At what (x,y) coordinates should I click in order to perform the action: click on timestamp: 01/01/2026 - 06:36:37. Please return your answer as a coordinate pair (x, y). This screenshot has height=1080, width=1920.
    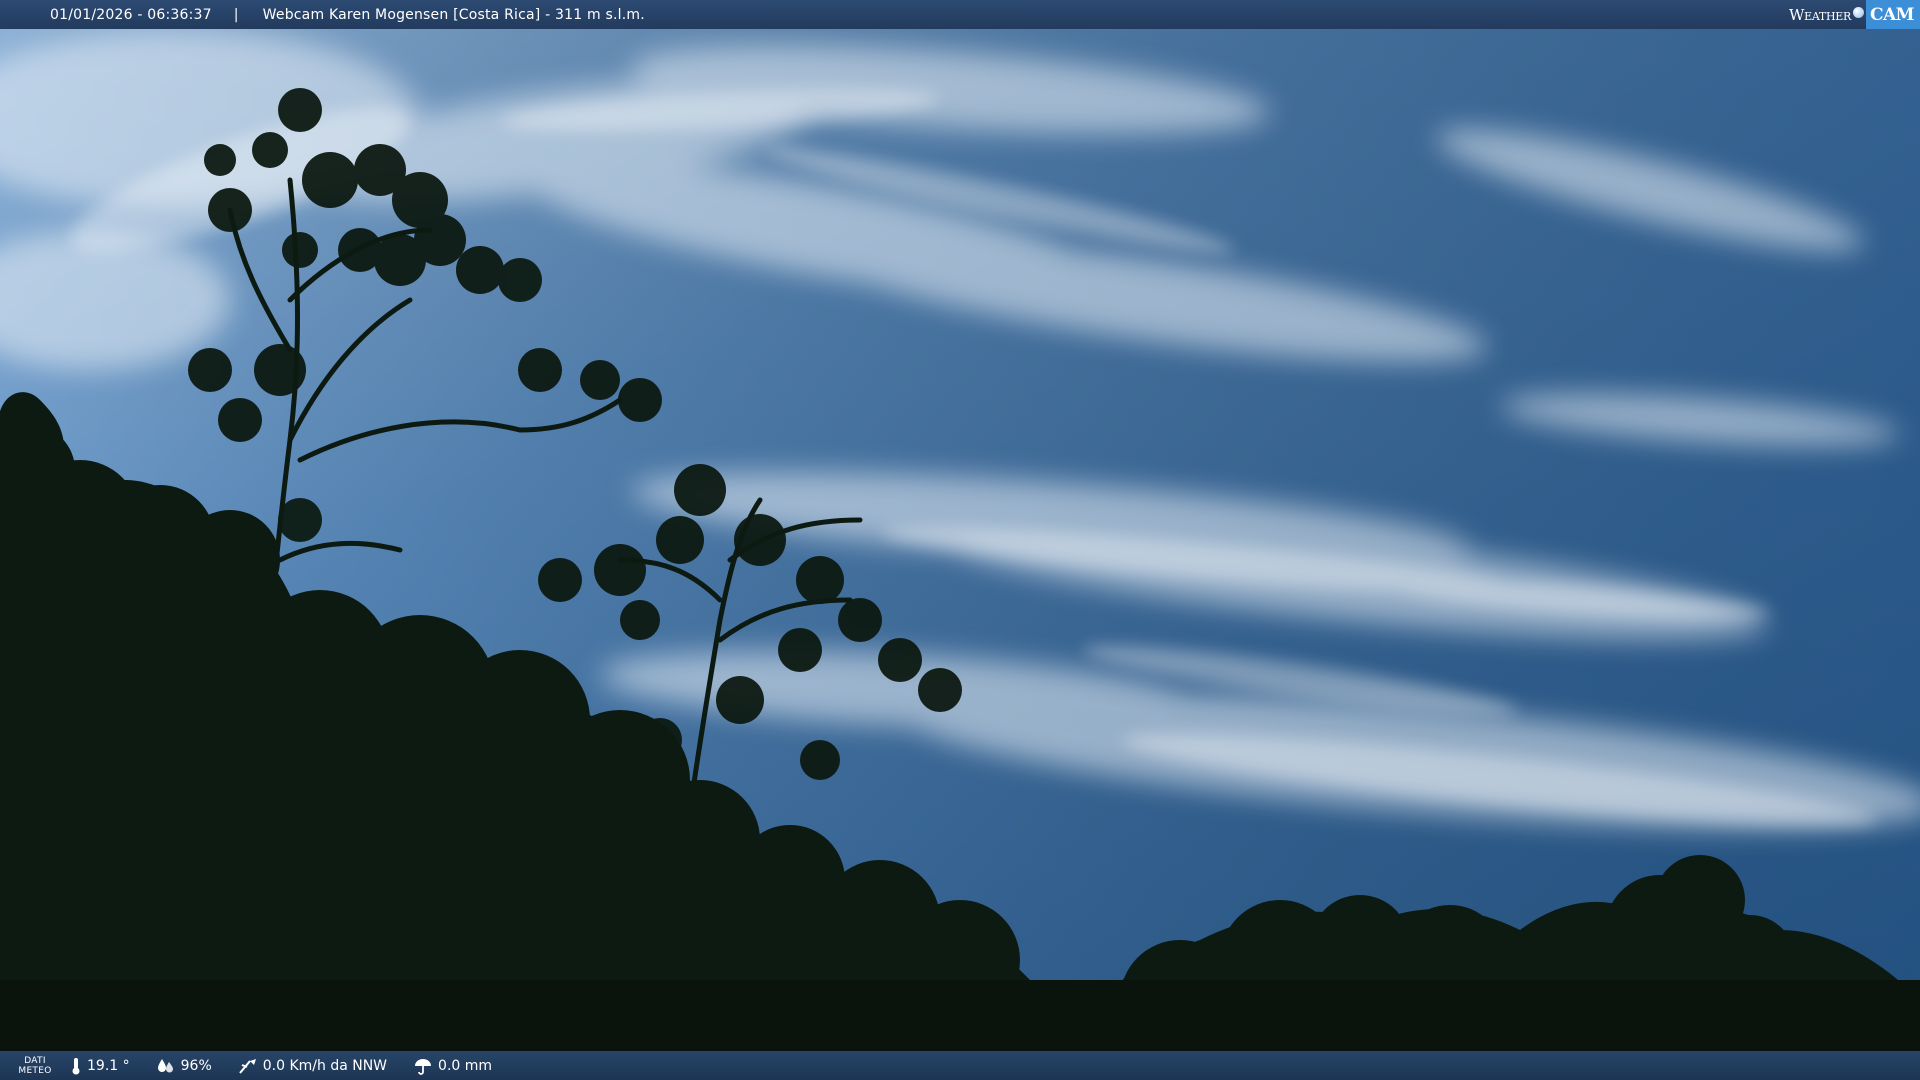
    Looking at the image, I should click on (131, 14).